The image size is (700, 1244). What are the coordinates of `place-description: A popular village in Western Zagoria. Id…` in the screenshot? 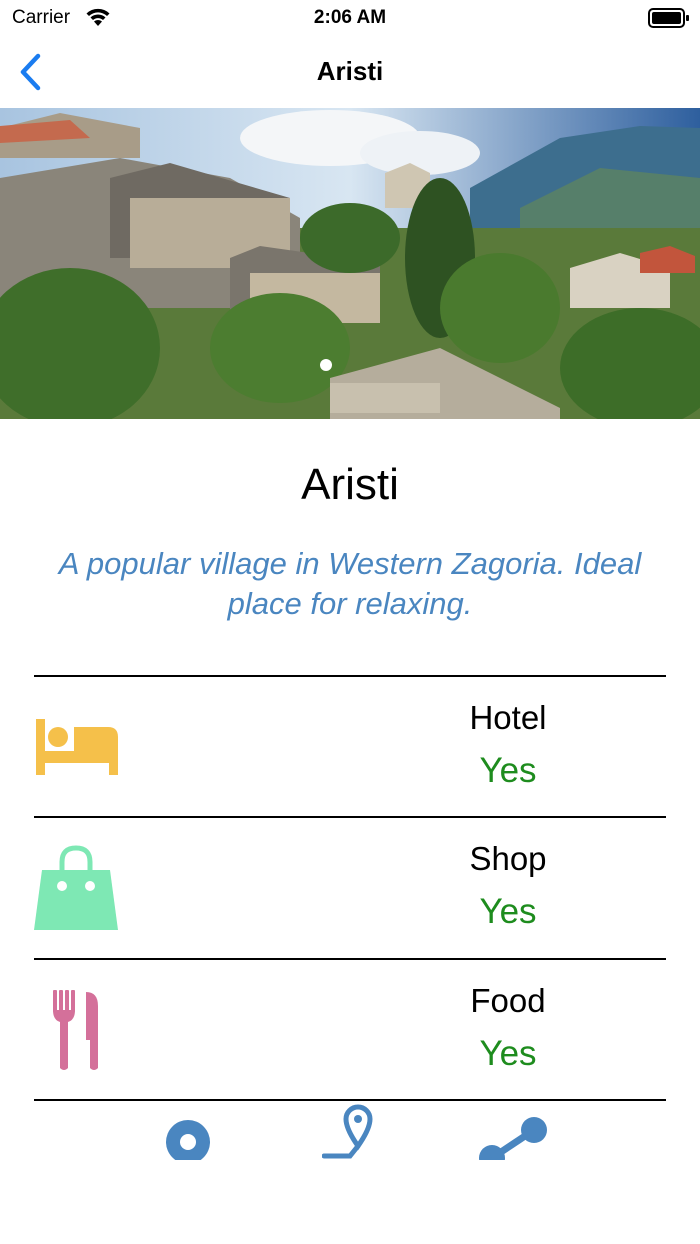 It's located at (350, 583).